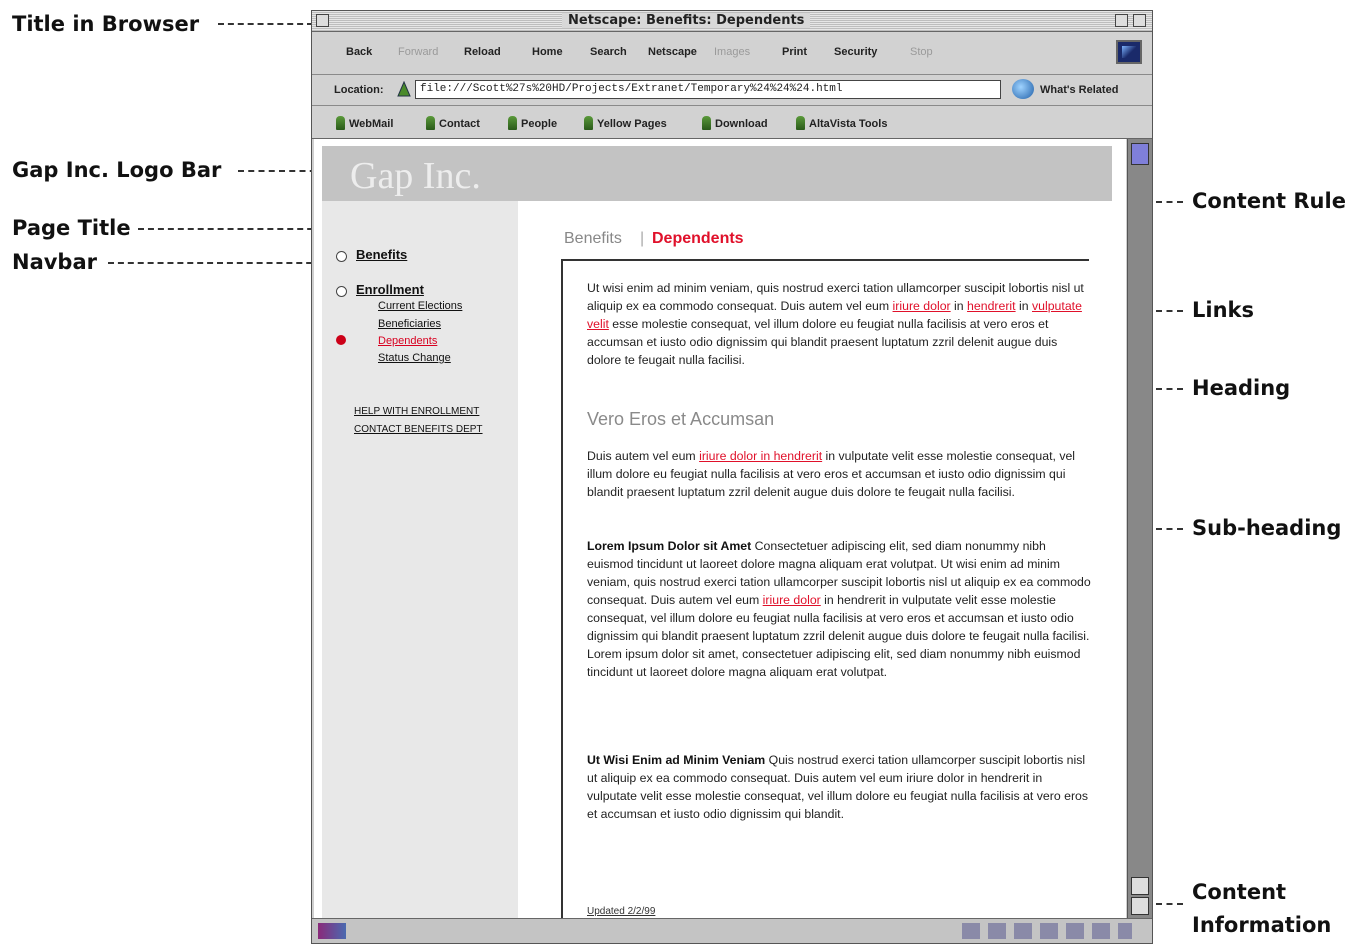  Describe the element at coordinates (1239, 892) in the screenshot. I see `callout-content-line: Content` at that location.